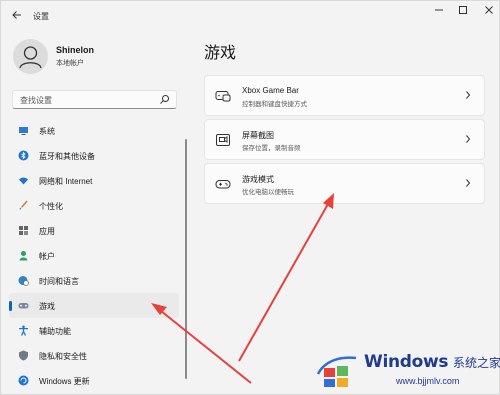 The image size is (500, 395). I want to click on account-type: 本地帐户, so click(70, 63).